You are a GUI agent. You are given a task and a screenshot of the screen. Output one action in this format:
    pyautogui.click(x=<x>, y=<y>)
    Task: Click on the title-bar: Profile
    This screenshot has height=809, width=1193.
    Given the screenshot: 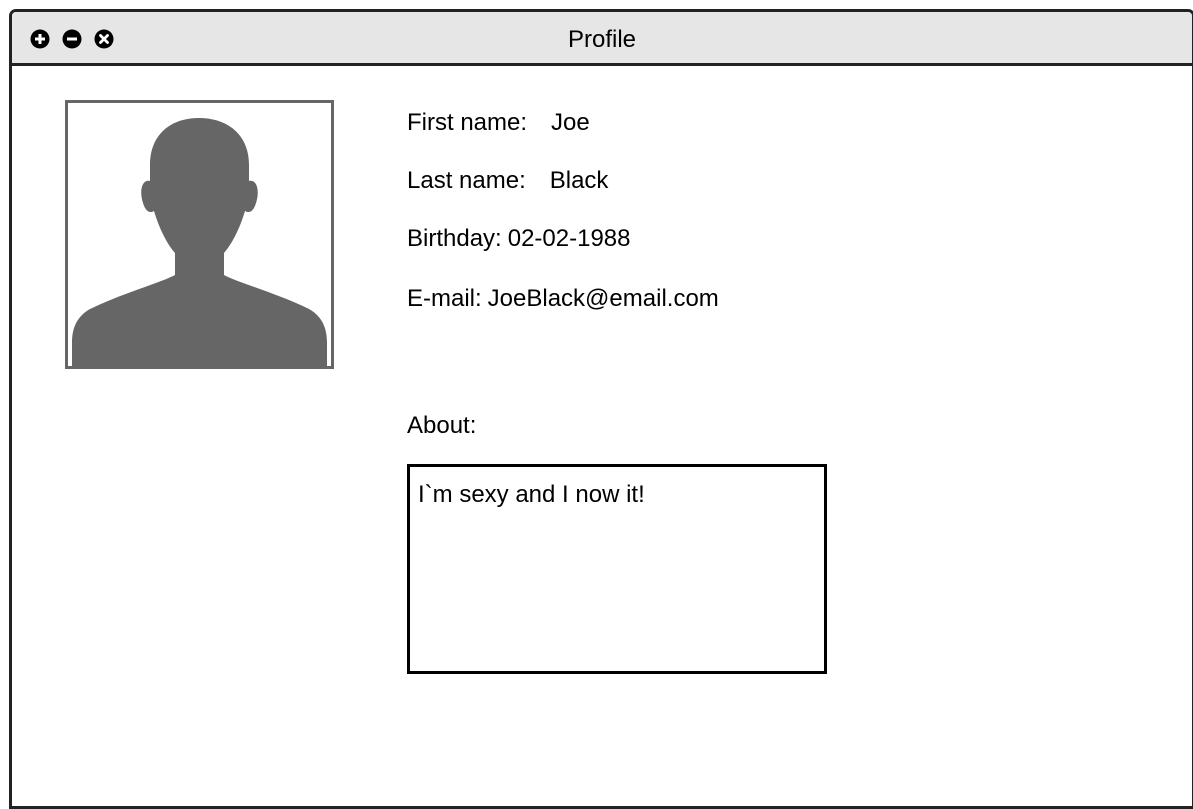 What is the action you would take?
    pyautogui.click(x=602, y=39)
    